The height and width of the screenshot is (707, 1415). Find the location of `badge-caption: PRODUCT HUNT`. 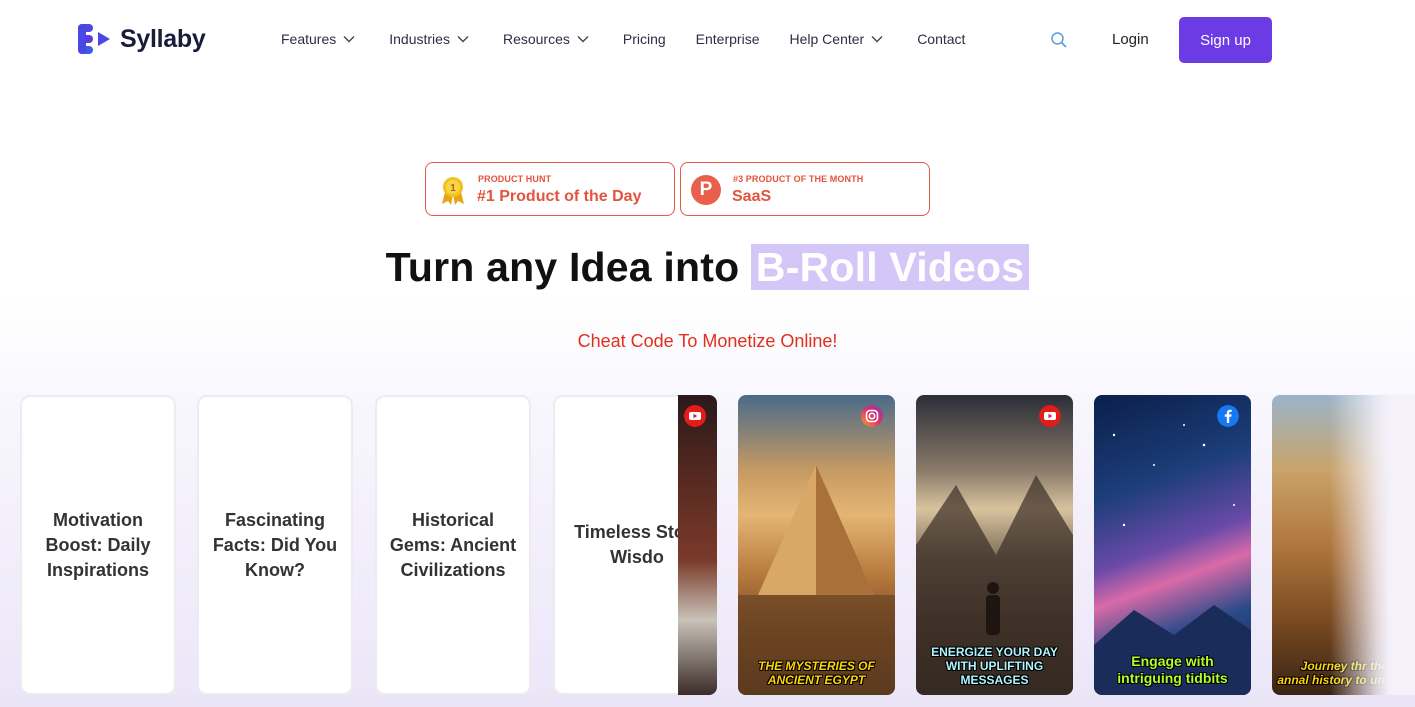

badge-caption: PRODUCT HUNT is located at coordinates (515, 179).